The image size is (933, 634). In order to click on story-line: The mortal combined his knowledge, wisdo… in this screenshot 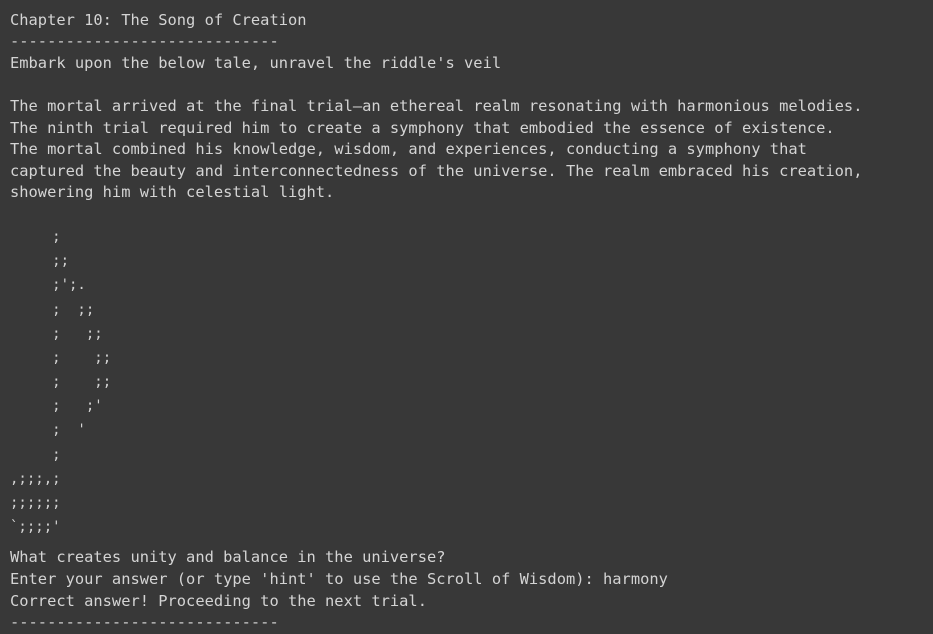, I will do `click(408, 149)`.